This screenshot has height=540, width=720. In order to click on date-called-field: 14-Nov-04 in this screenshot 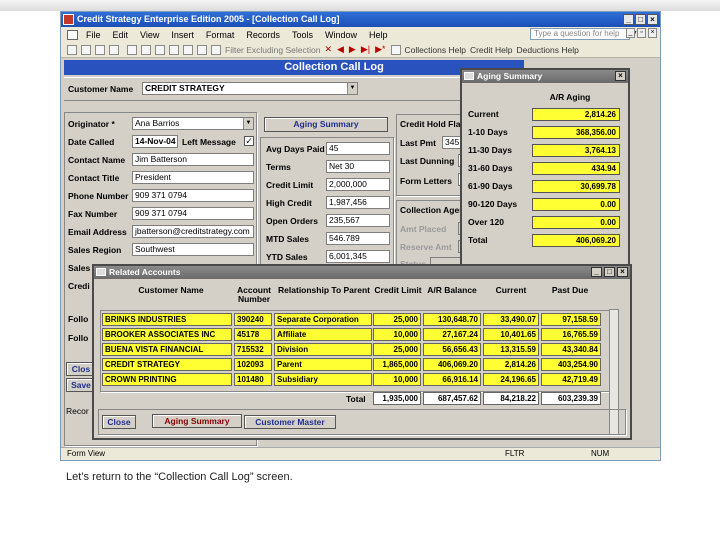, I will do `click(155, 141)`.